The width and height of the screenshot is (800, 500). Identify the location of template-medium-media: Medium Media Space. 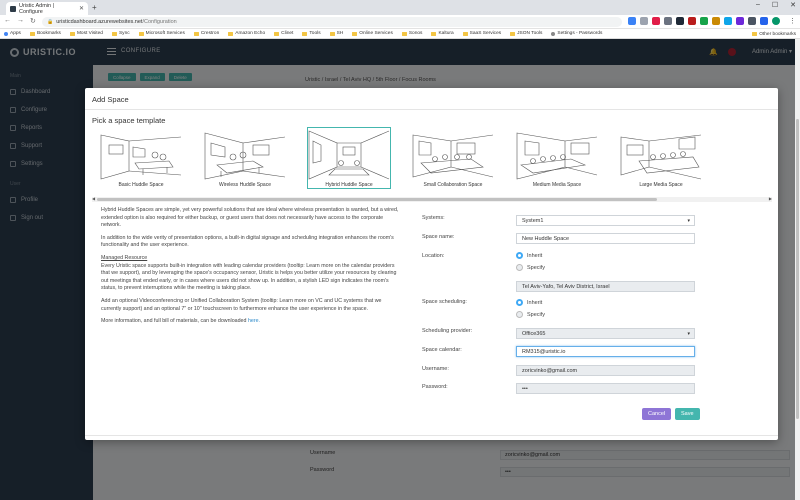
(557, 158).